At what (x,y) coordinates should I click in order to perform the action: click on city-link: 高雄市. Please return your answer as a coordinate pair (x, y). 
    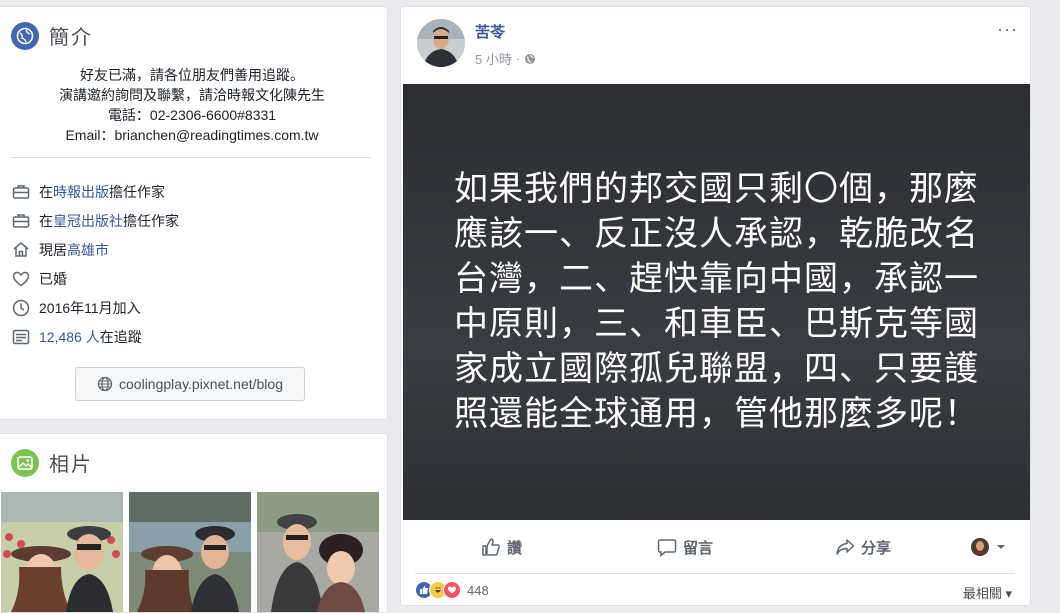
    Looking at the image, I should click on (88, 250).